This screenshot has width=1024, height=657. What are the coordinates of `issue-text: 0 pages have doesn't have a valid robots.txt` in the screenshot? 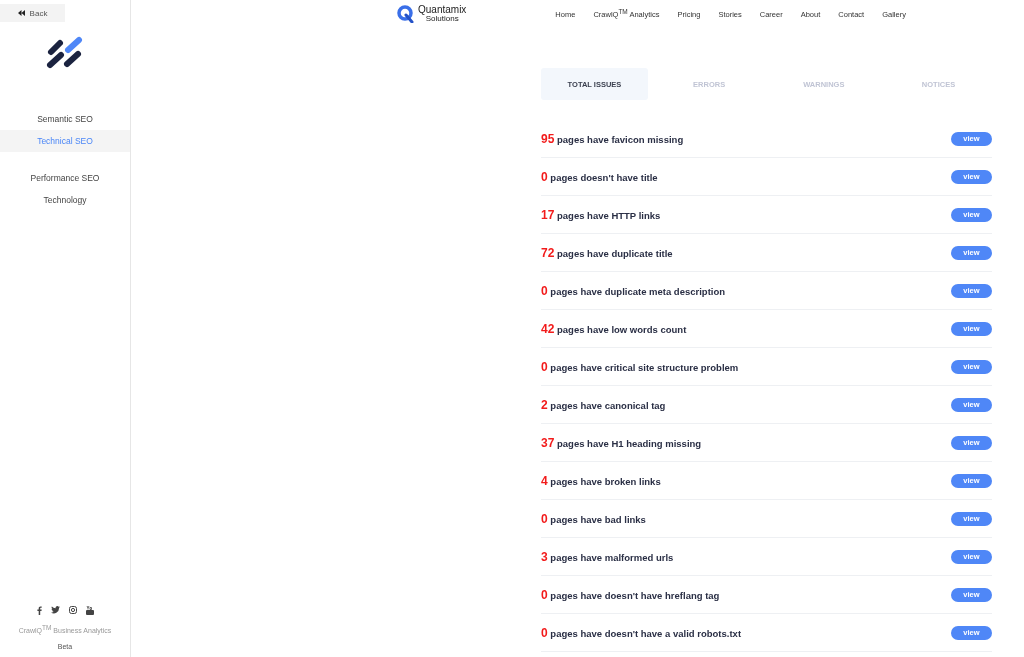 It's located at (641, 632).